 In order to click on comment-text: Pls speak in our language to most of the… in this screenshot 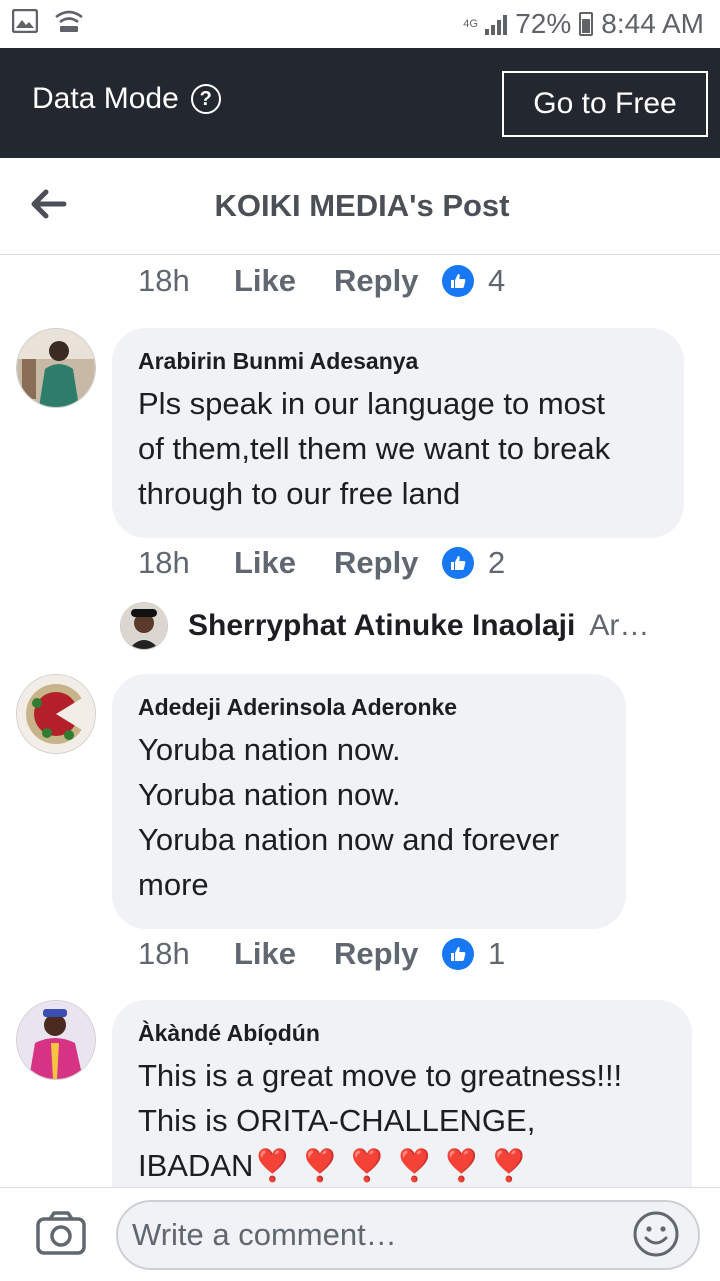, I will do `click(374, 448)`.